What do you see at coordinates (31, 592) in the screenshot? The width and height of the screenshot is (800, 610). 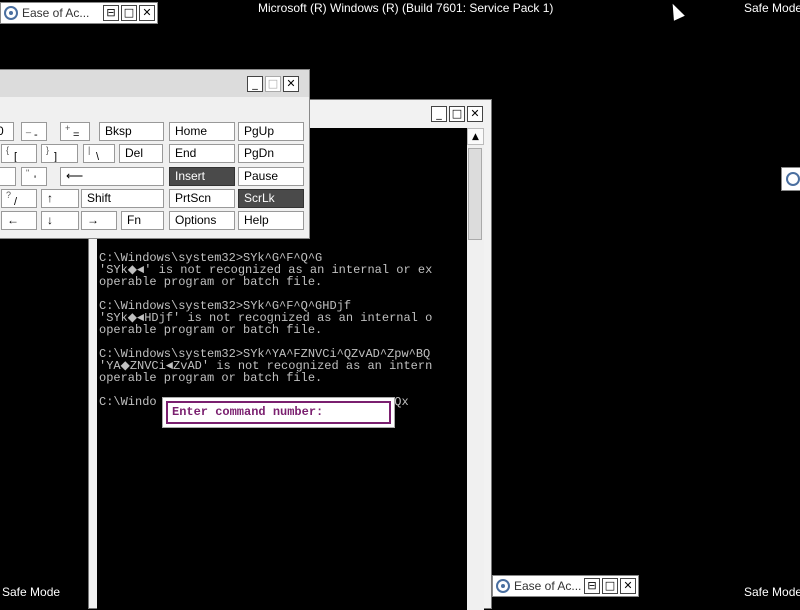 I see `safe-mode-label-bottom-left: Safe Mode` at bounding box center [31, 592].